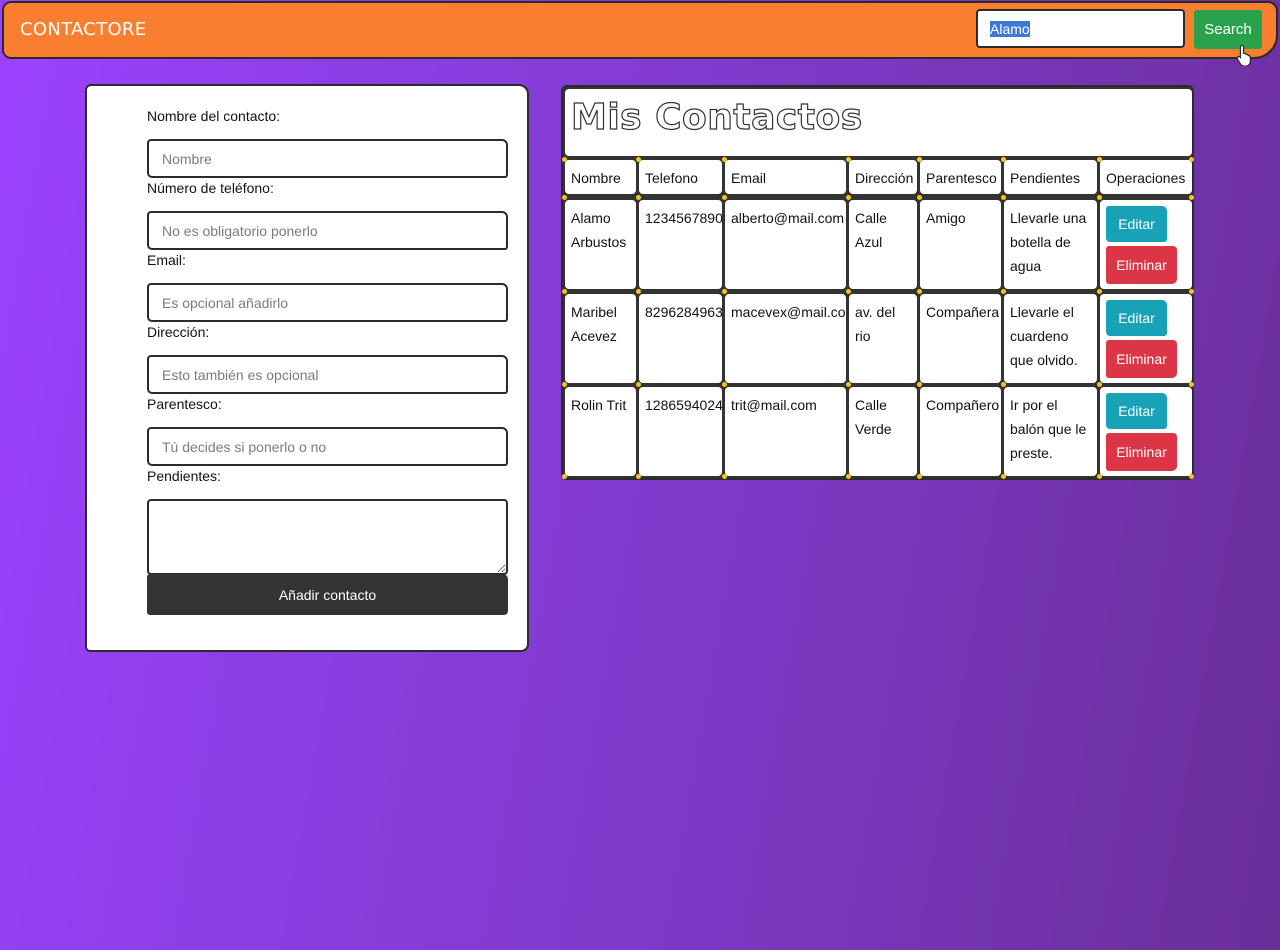  What do you see at coordinates (1050, 244) in the screenshot?
I see `cell-pending: Llevarle una botella de agua` at bounding box center [1050, 244].